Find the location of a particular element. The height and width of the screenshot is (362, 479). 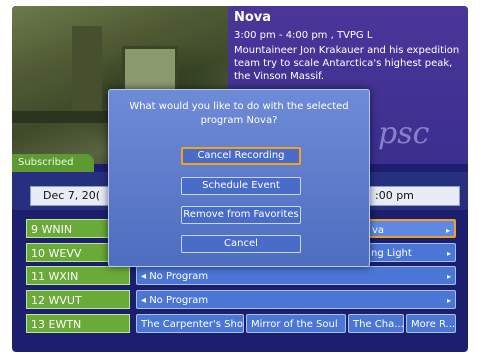

dialog-message-line2: program Nova? is located at coordinates (239, 120).